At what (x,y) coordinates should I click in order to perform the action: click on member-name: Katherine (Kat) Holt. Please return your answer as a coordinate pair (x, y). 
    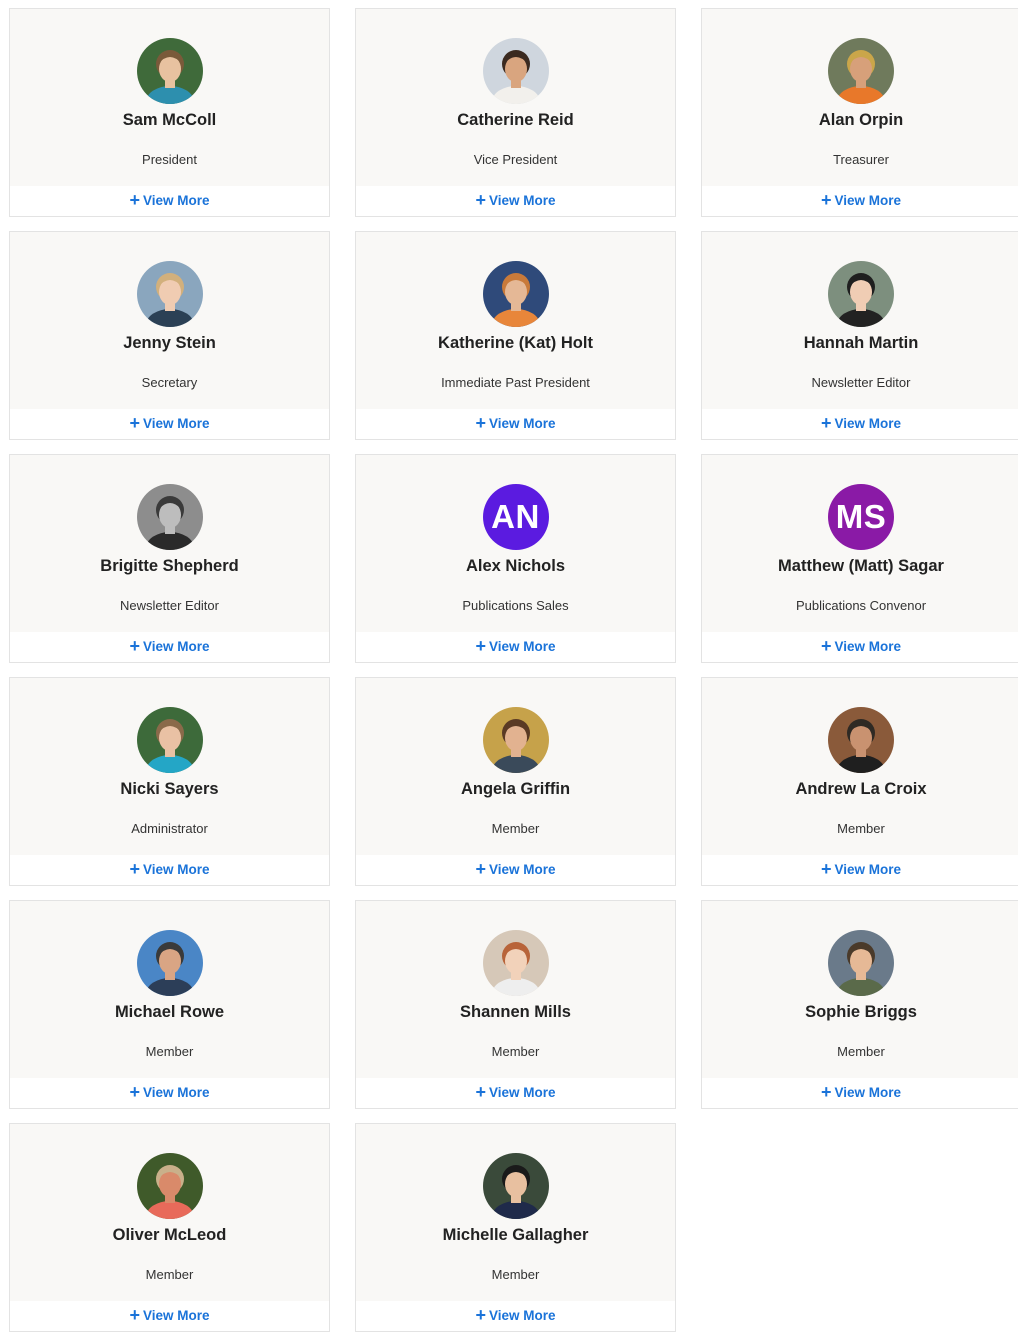
    Looking at the image, I should click on (515, 343).